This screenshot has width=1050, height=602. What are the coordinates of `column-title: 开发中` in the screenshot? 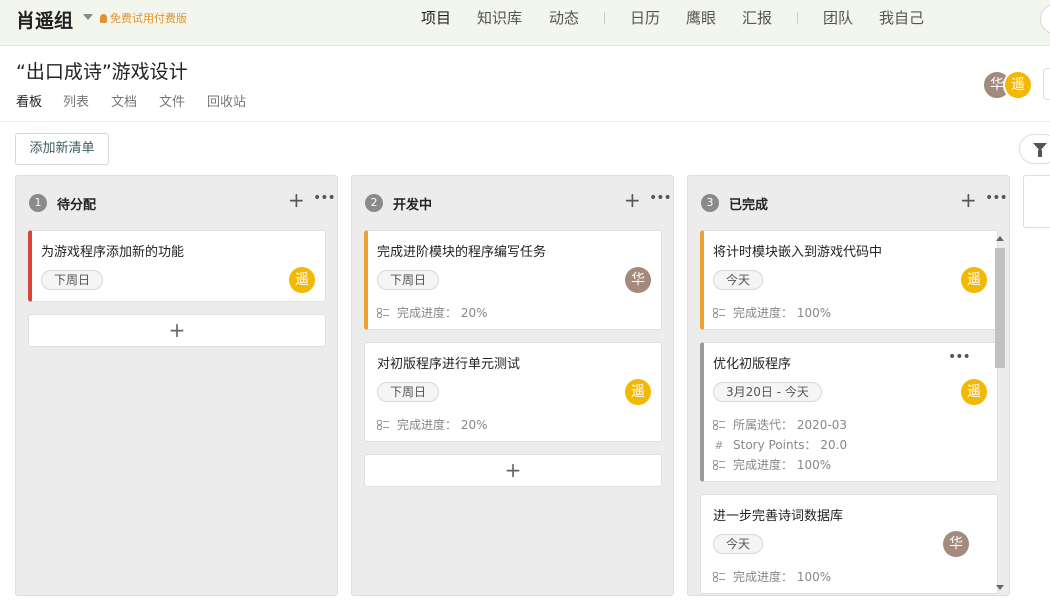 It's located at (413, 205).